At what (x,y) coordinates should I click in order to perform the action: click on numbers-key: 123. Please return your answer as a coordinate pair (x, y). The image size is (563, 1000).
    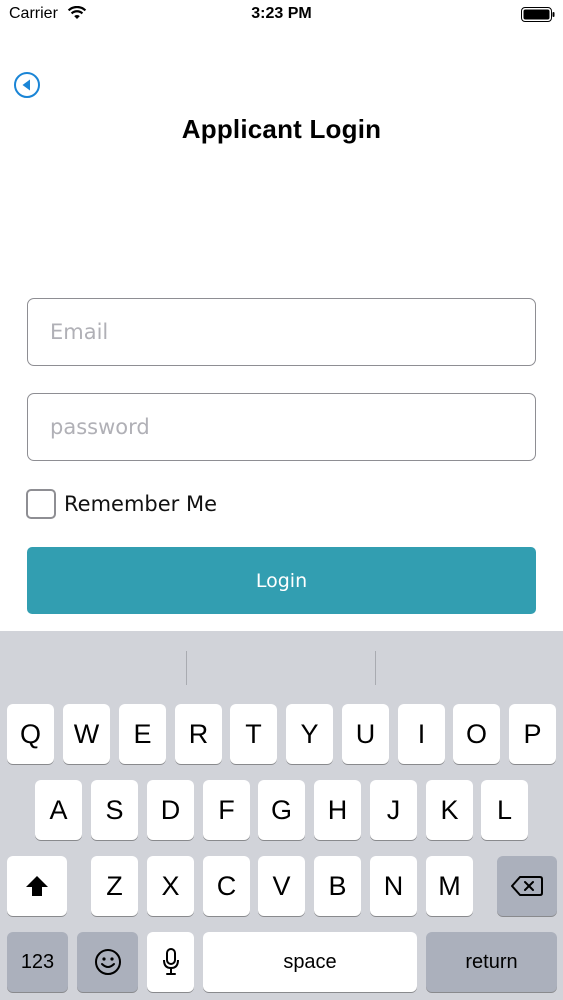
    Looking at the image, I should click on (37, 962).